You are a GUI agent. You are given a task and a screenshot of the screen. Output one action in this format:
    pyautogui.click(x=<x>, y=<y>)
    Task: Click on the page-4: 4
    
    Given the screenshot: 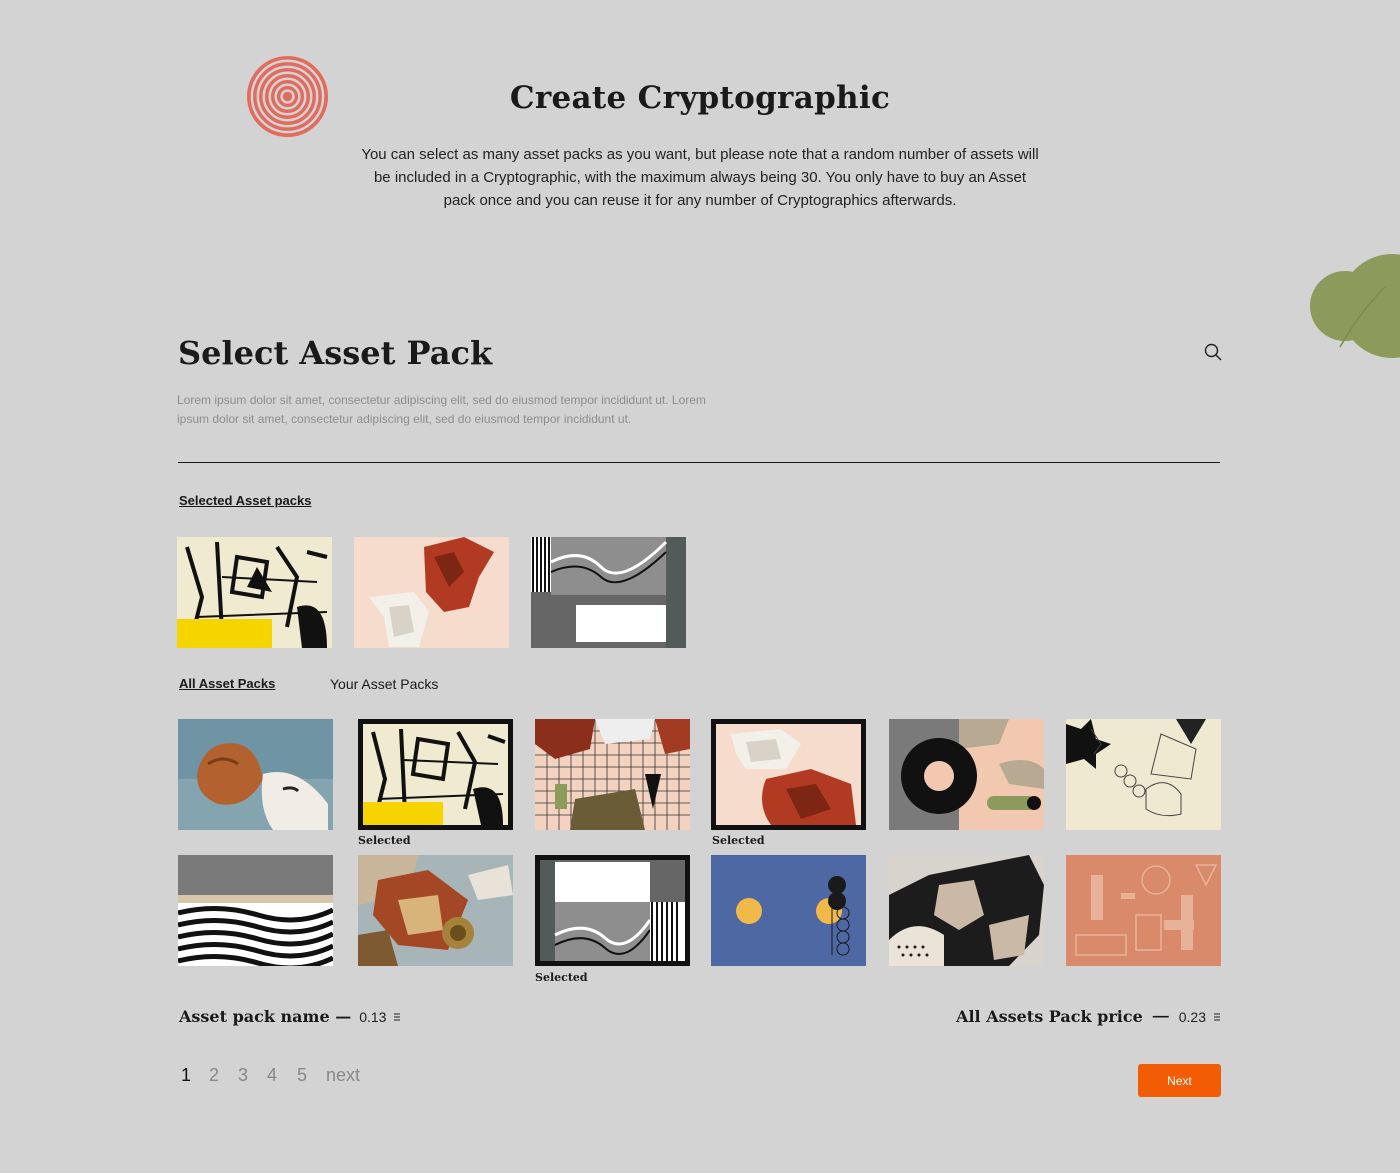 What is the action you would take?
    pyautogui.click(x=272, y=1075)
    